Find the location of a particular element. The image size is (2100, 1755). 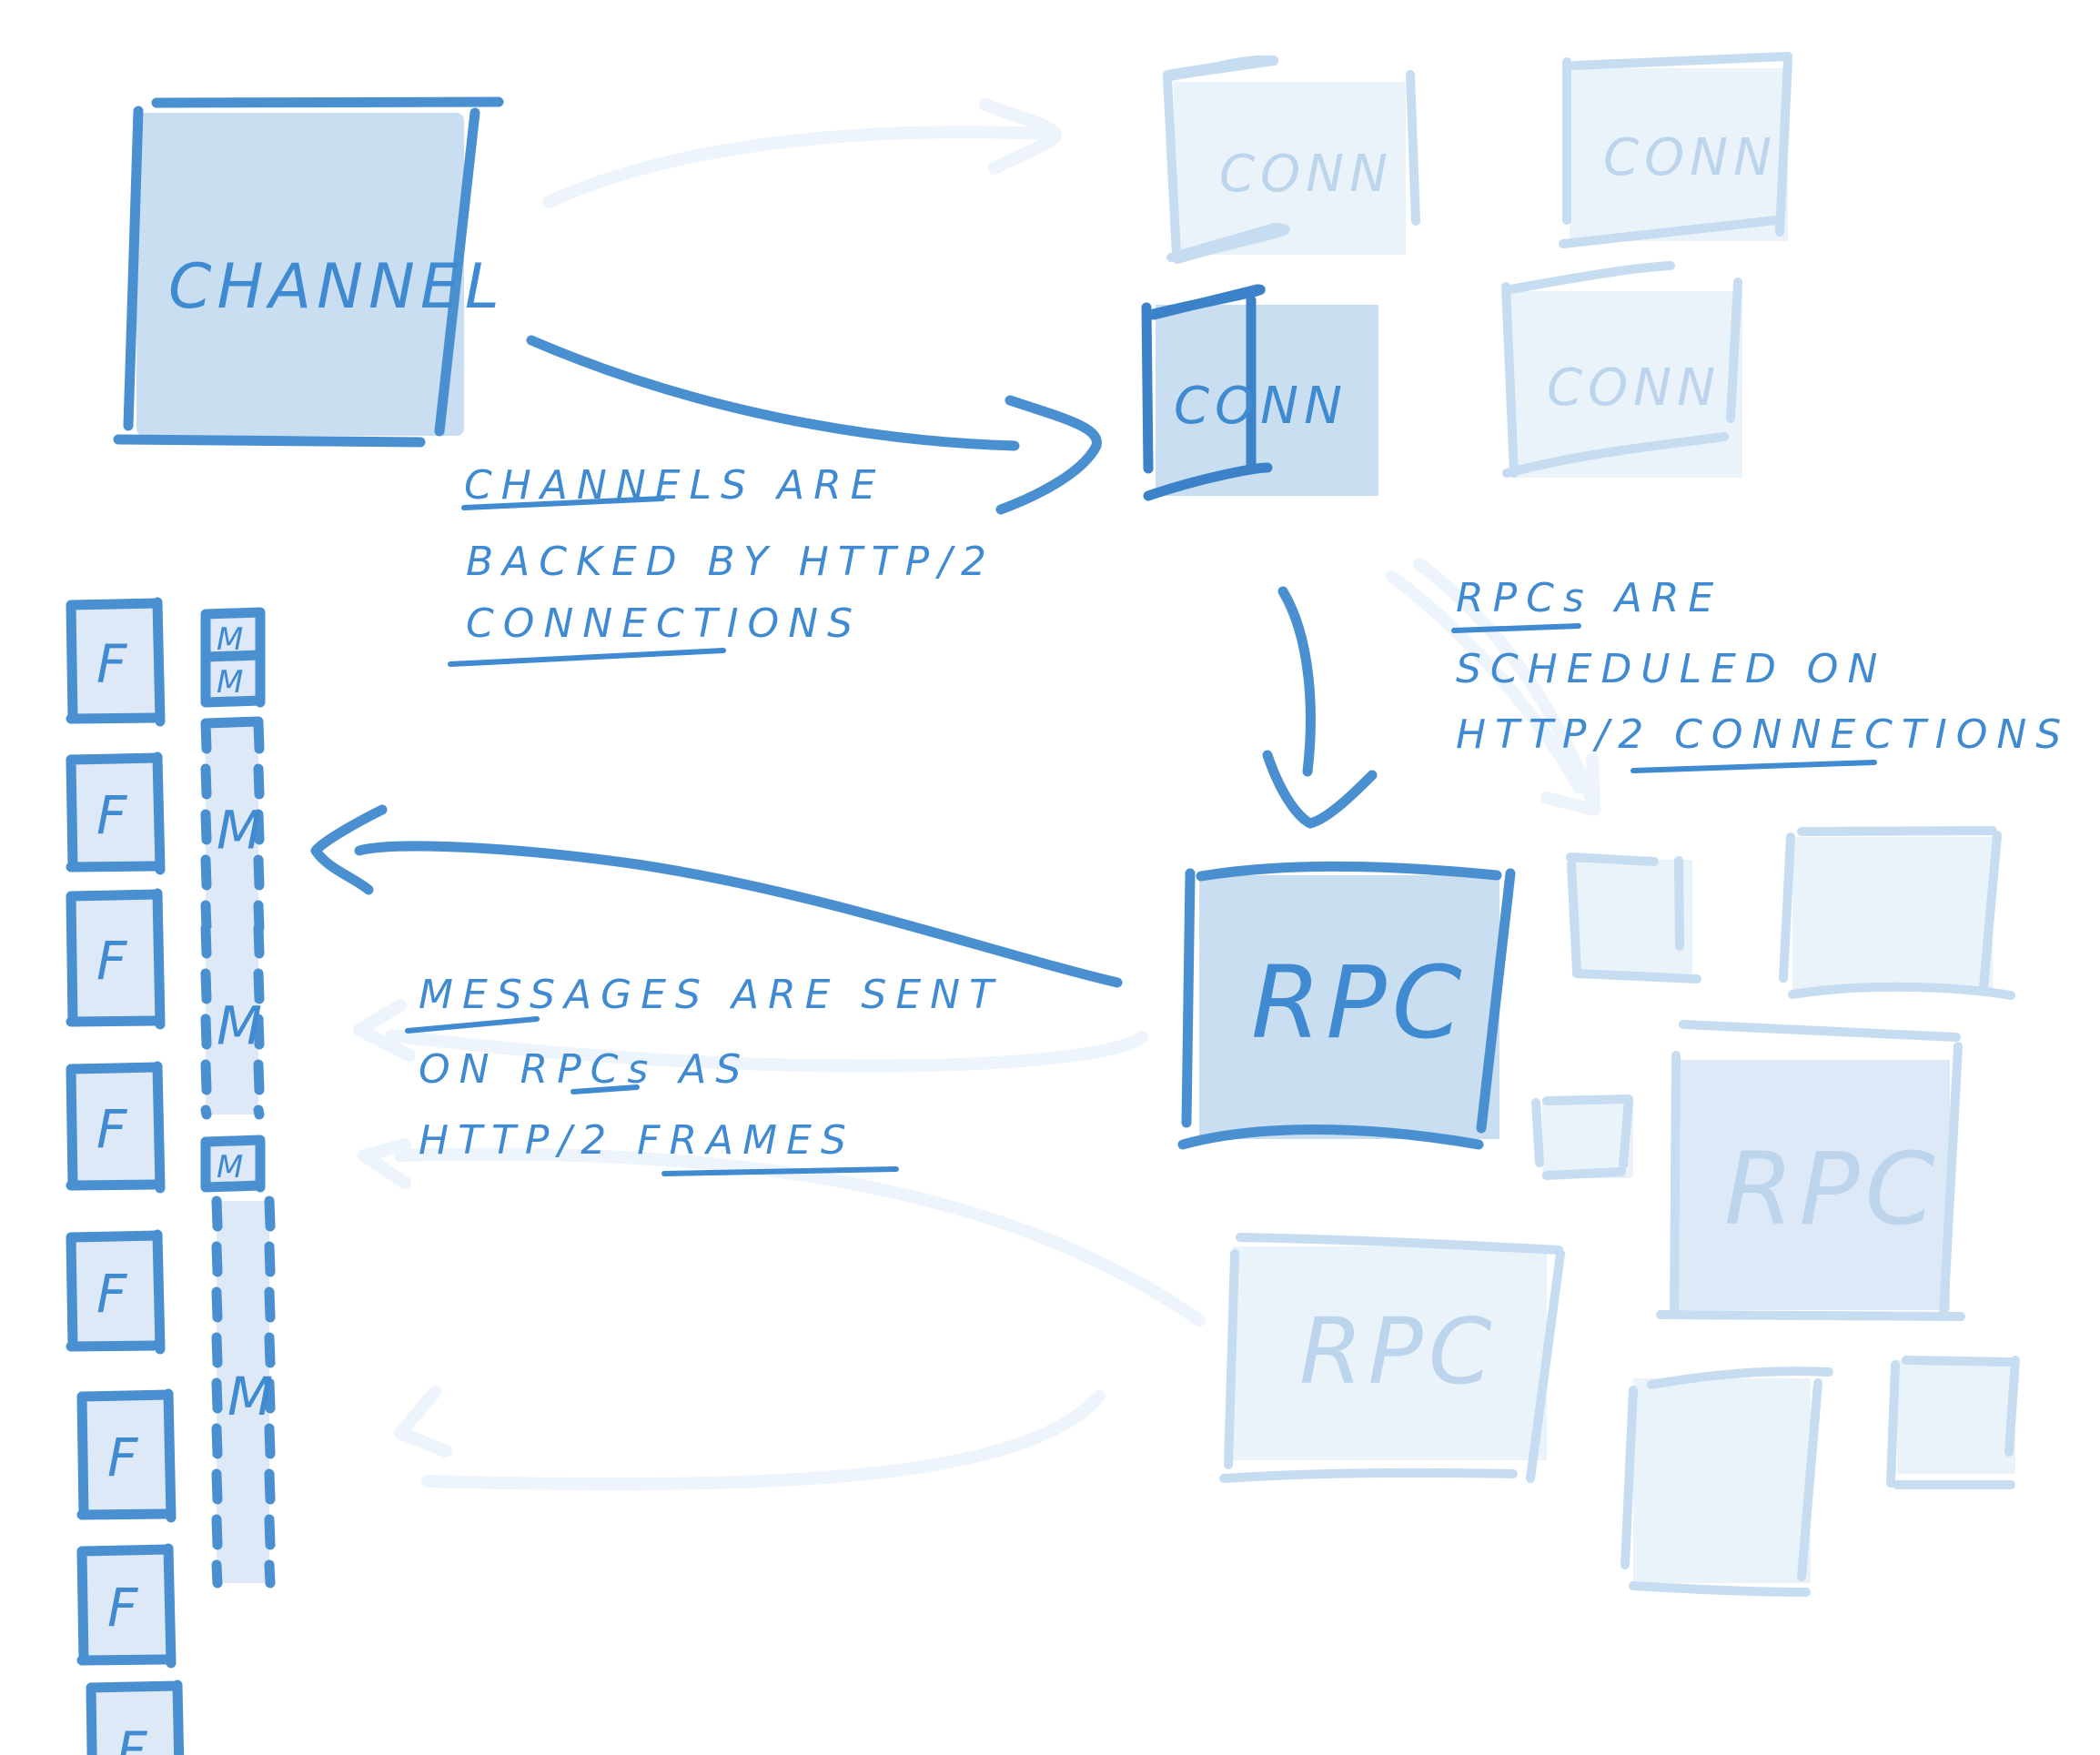

channel-box: CHANNEL is located at coordinates (309, 272).